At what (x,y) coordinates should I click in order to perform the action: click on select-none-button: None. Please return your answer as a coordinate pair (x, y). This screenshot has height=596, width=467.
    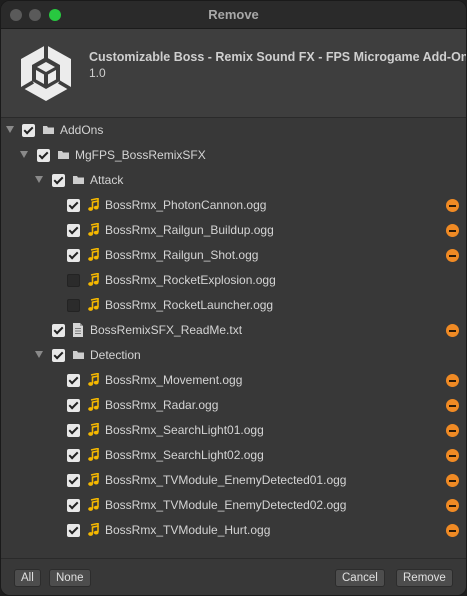
    Looking at the image, I should click on (70, 578).